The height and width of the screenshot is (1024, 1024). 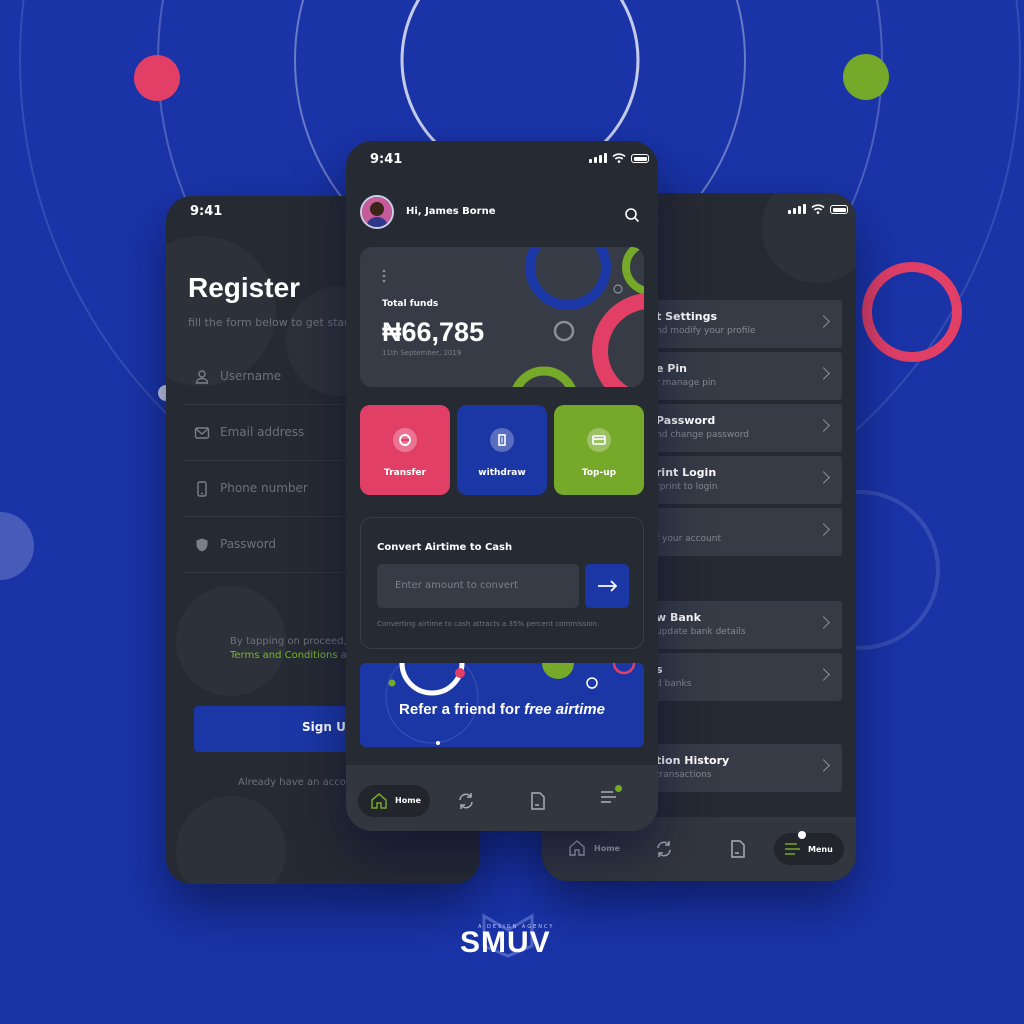 What do you see at coordinates (612, 797) in the screenshot?
I see `nav-menu` at bounding box center [612, 797].